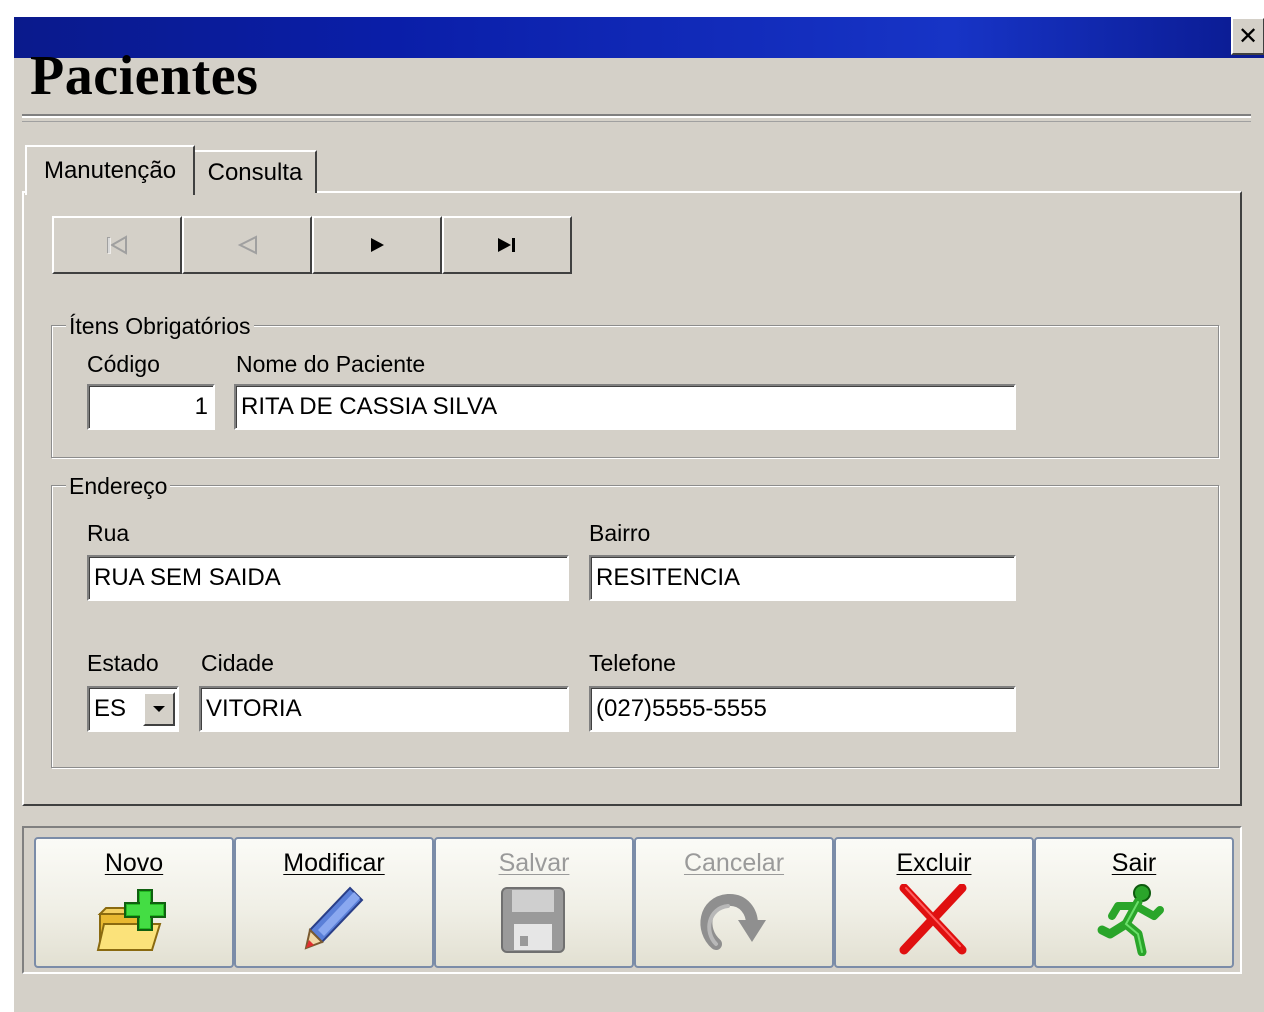  I want to click on excluir-label: Excluir, so click(934, 863).